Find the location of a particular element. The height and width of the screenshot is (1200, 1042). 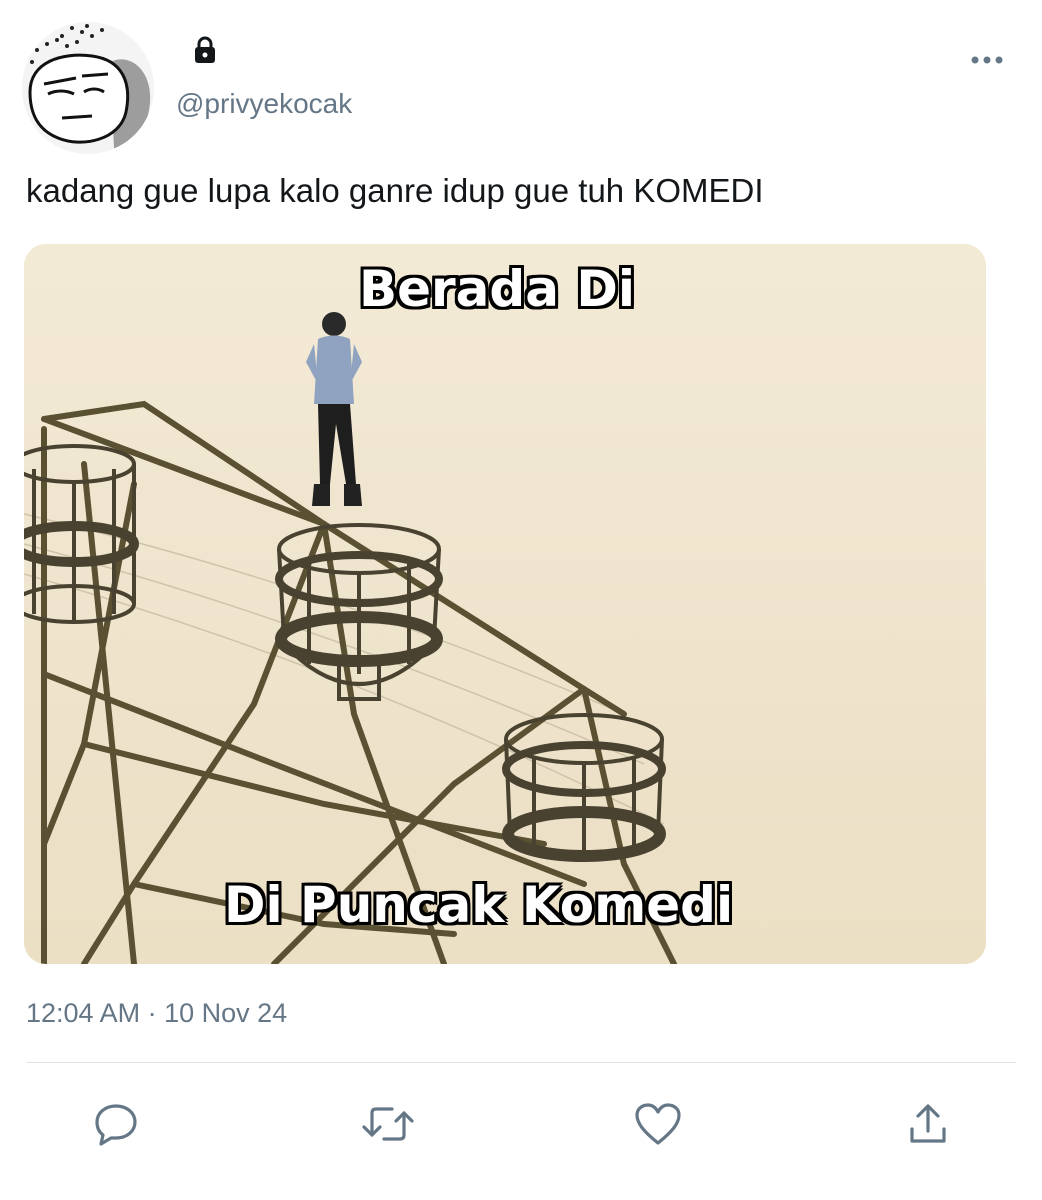

heart-icon is located at coordinates (658, 1124).